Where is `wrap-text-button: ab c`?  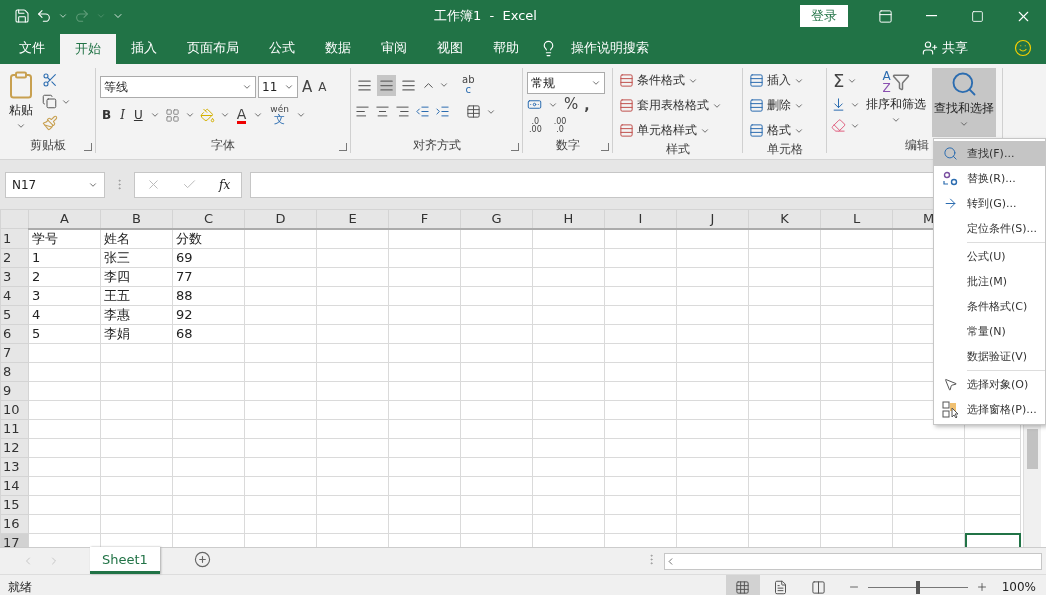
wrap-text-button: ab c is located at coordinates (468, 85).